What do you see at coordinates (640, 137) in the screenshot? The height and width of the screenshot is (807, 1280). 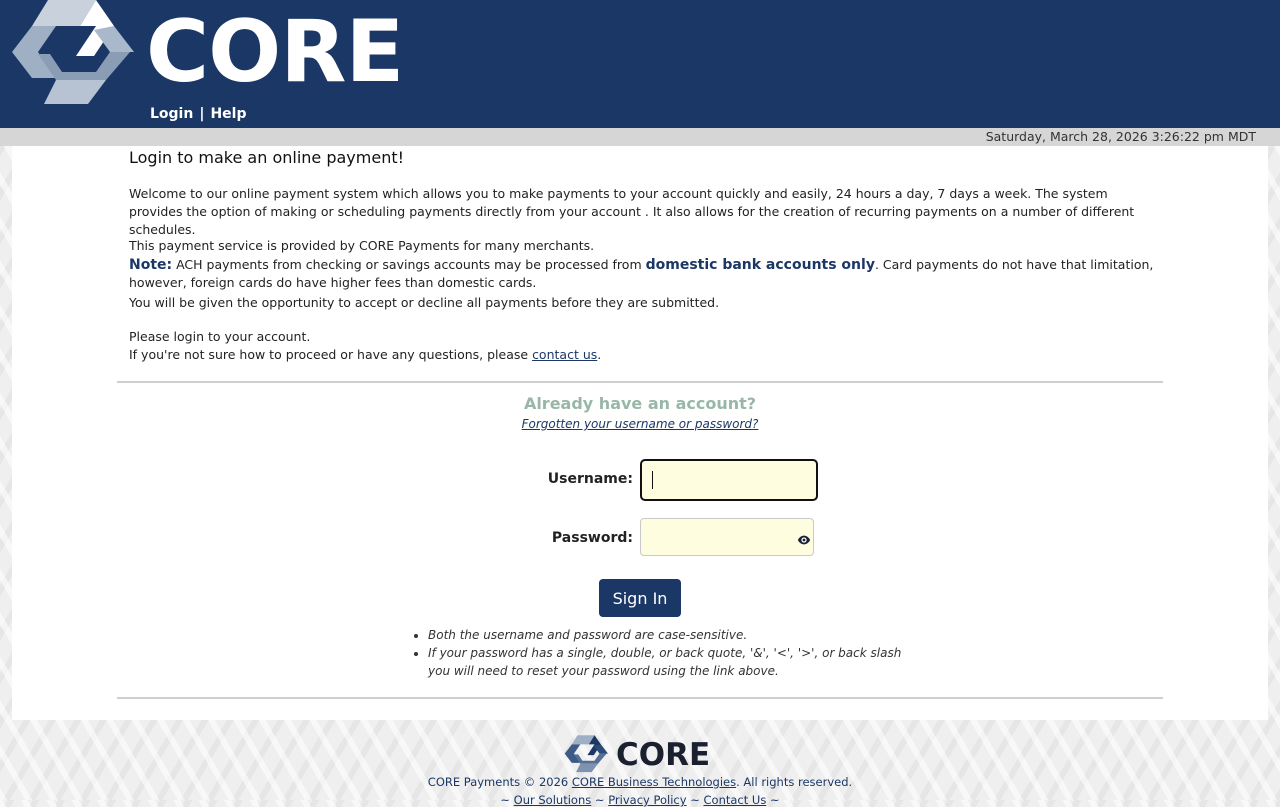 I see `date-bar: Saturday, March 28, 2026 3:26:22 pm MDT` at bounding box center [640, 137].